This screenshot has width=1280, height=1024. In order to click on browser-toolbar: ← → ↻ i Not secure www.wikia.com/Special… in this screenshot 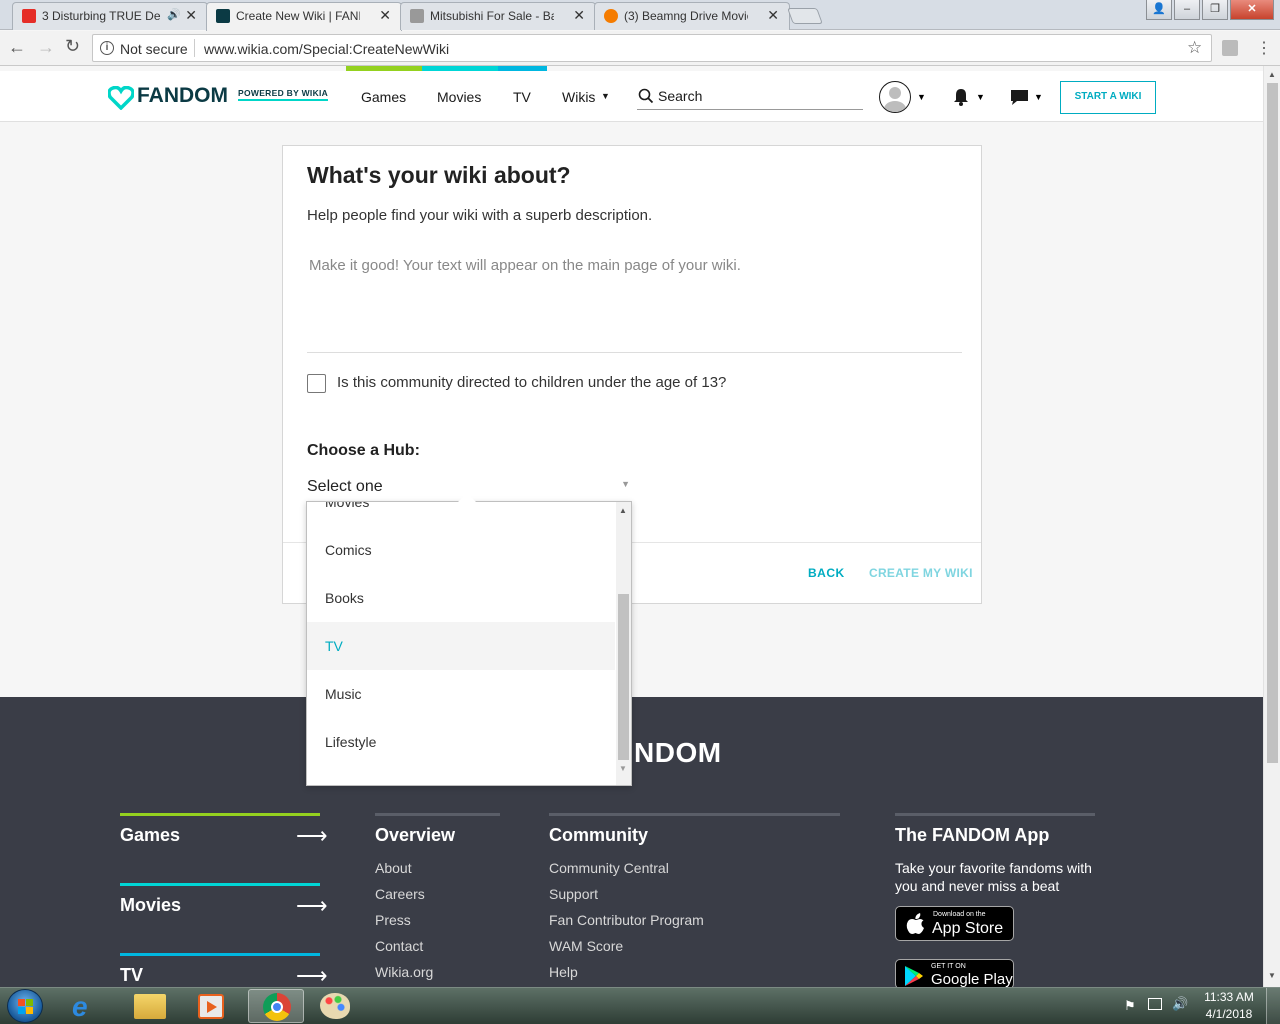, I will do `click(640, 48)`.